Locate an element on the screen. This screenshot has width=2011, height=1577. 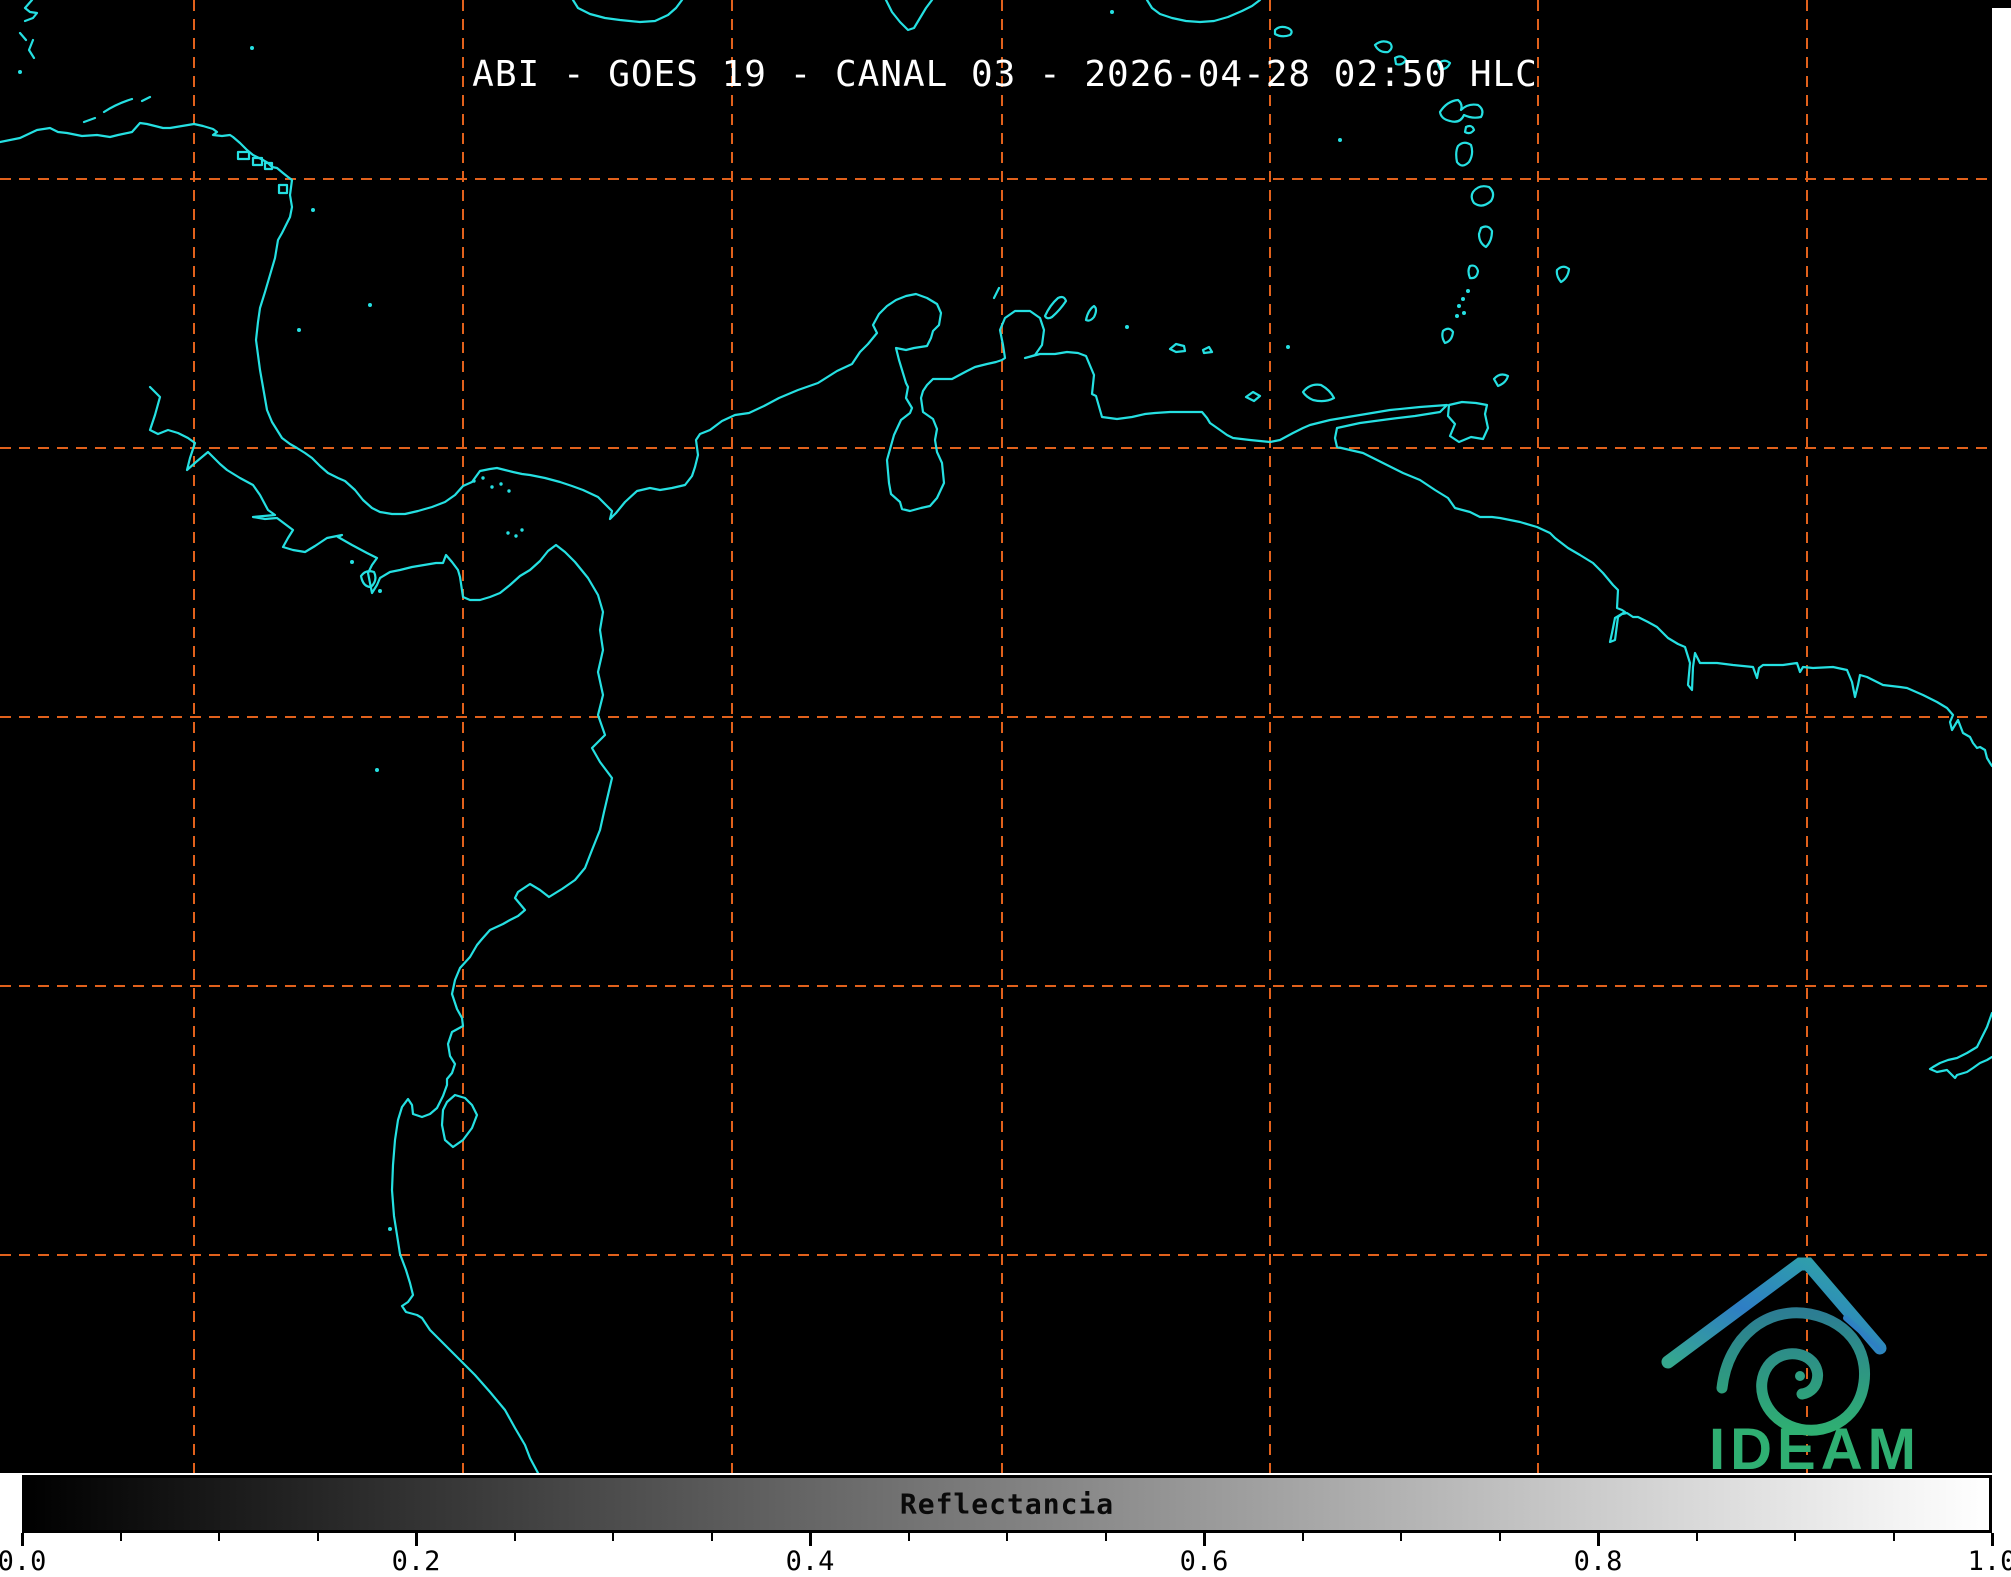
colorbar-tick-label: 0.0 is located at coordinates (23, 1561).